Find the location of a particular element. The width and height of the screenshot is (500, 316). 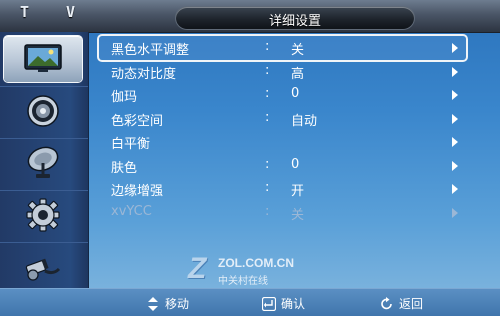

menu-item-gamma: 伽玛 : 0 is located at coordinates (282, 95).